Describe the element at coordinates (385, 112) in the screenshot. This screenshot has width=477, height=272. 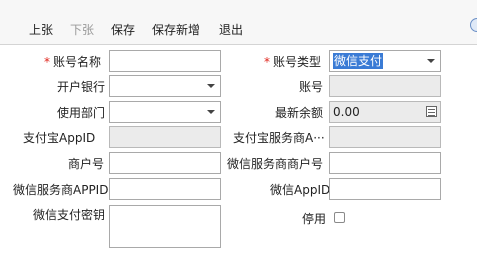
I see `balance-field: 0.00` at that location.